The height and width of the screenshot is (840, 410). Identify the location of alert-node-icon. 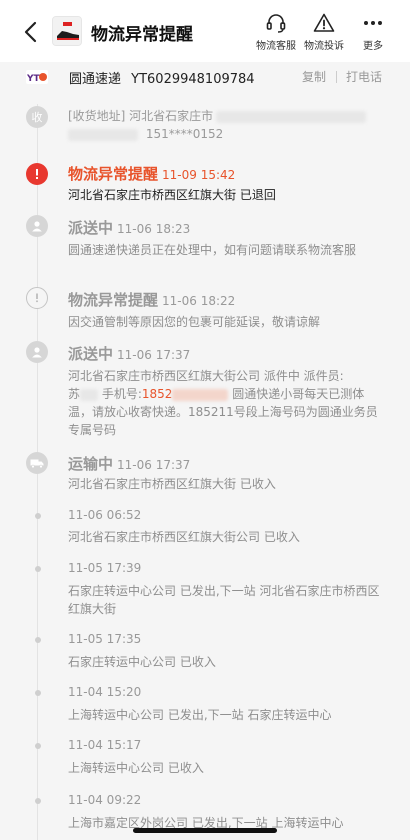
(37, 174).